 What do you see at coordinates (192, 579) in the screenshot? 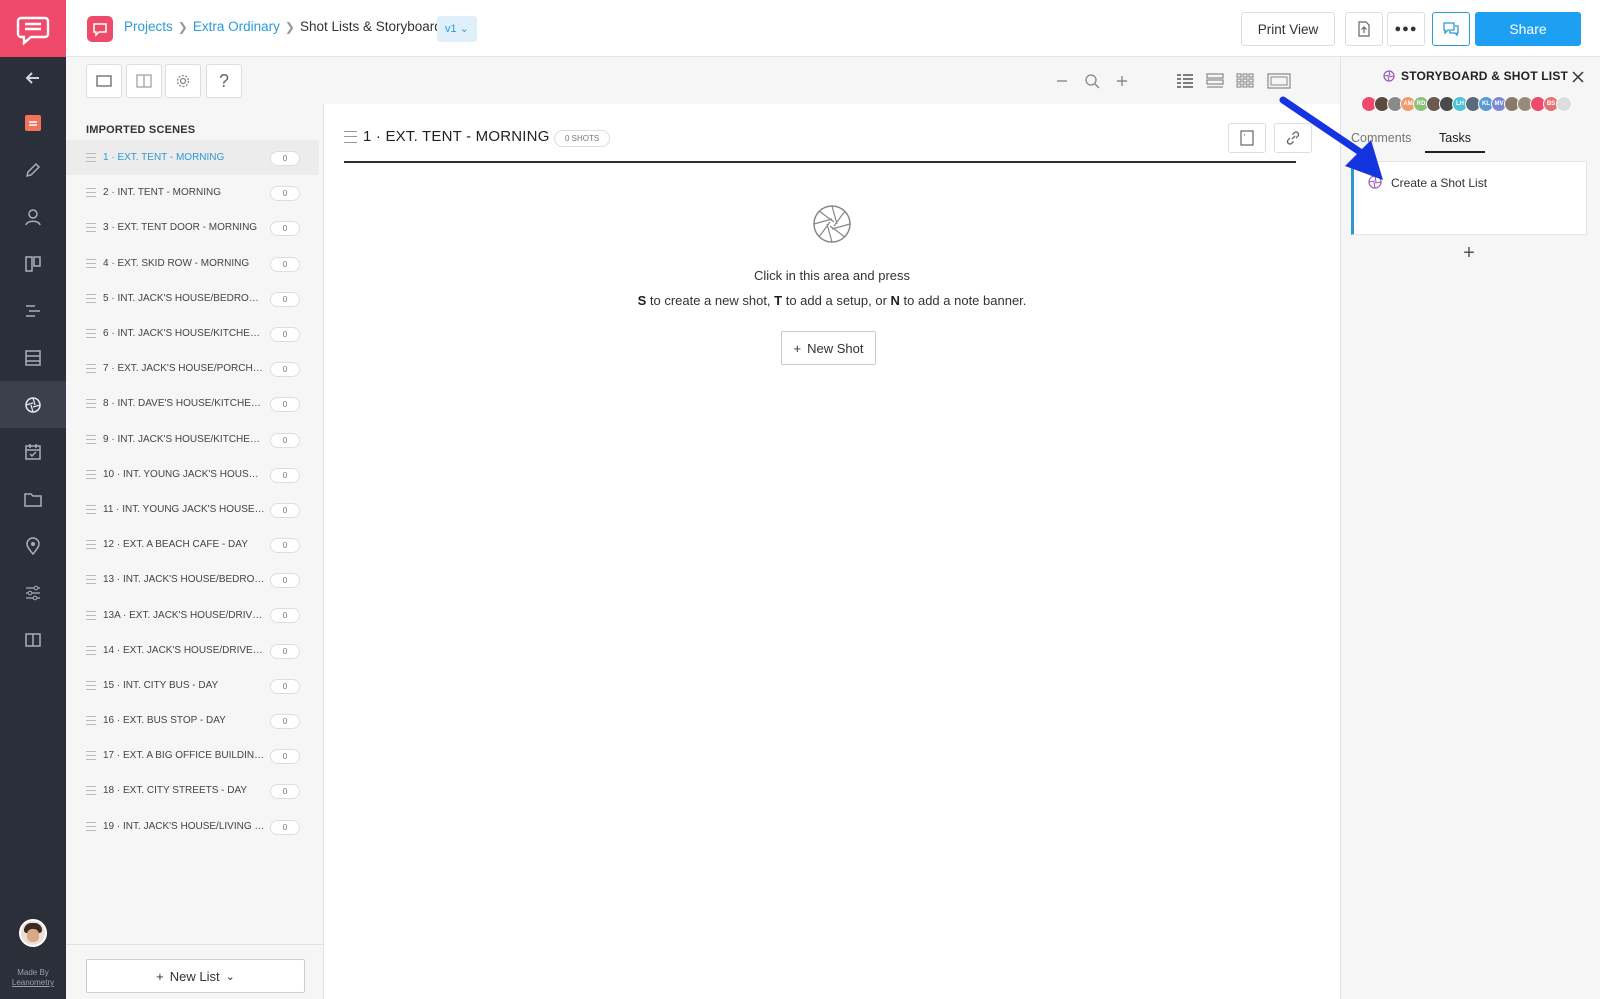
I see `scene-item: 13 · INT. JACK'S HOUSE/BEDROOM... 0` at bounding box center [192, 579].